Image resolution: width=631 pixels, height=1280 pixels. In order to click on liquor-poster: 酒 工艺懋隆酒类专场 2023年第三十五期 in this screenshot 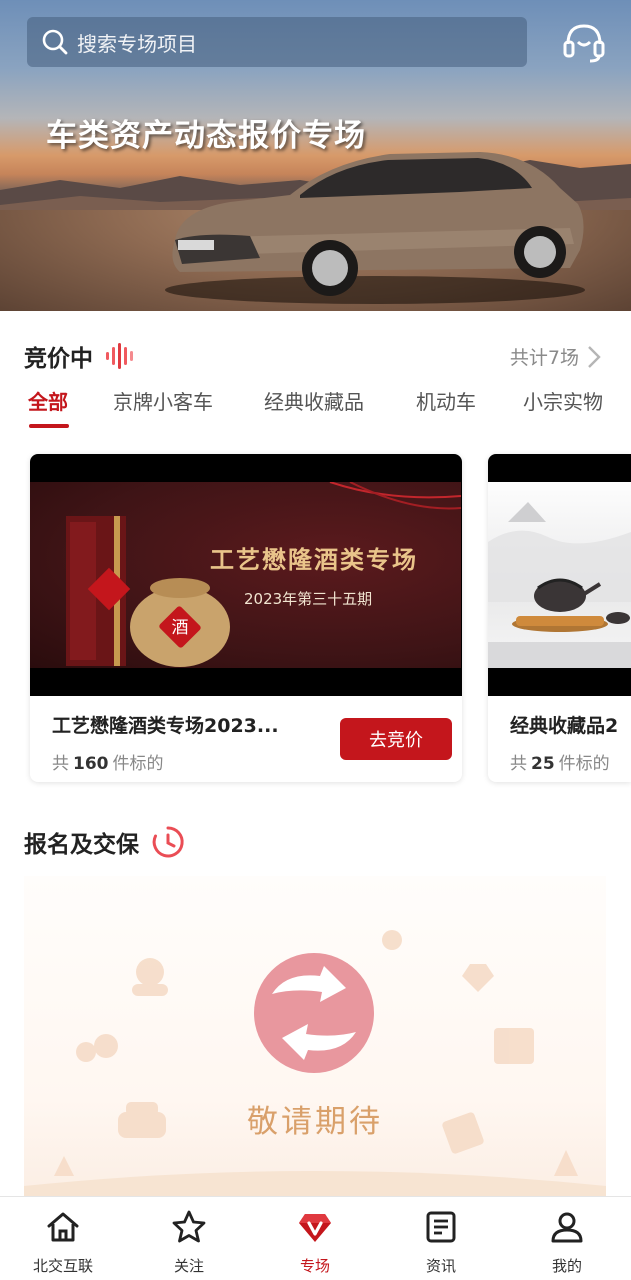, I will do `click(245, 575)`.